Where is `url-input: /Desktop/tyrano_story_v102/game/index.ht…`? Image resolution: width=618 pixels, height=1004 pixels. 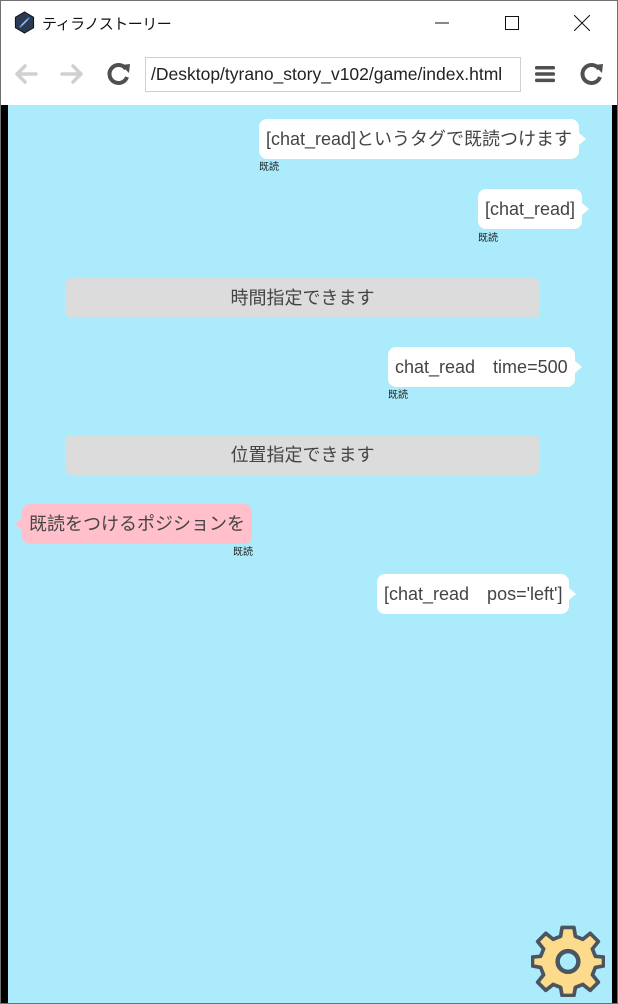
url-input: /Desktop/tyrano_story_v102/game/index.ht… is located at coordinates (333, 74).